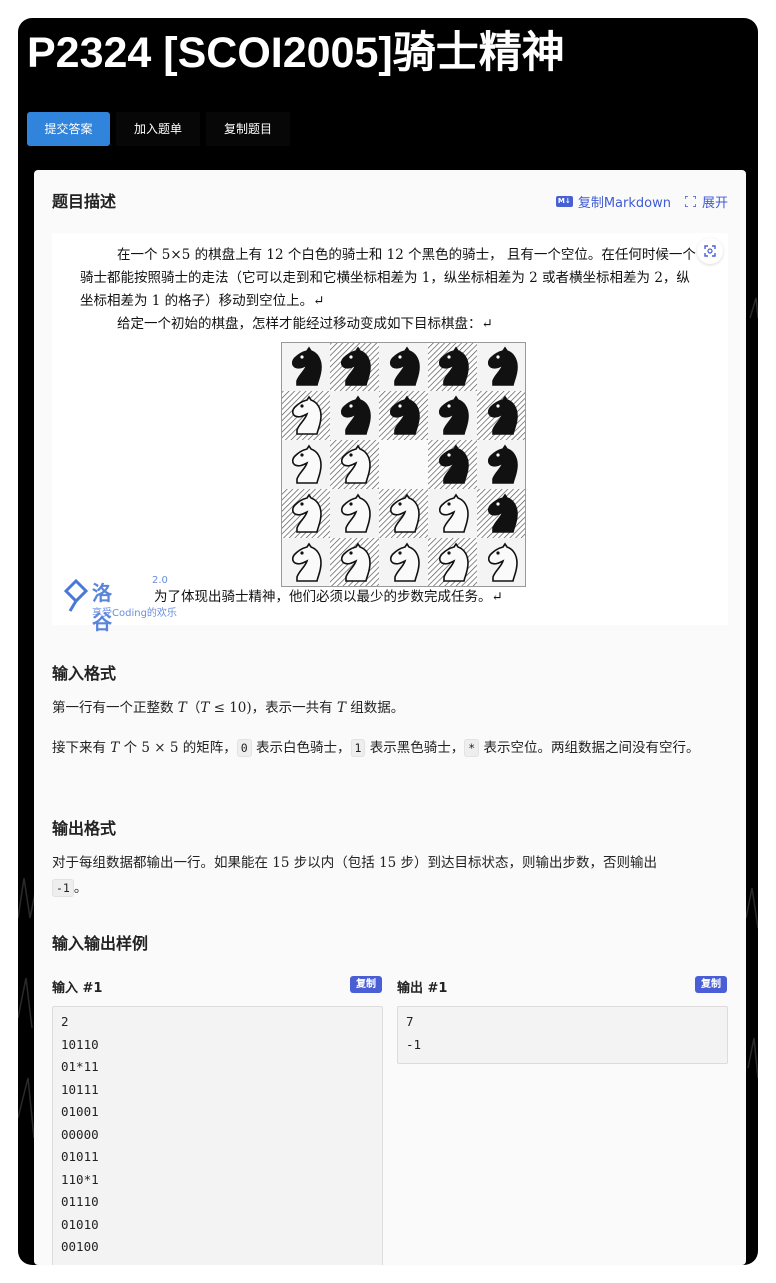 The width and height of the screenshot is (776, 1283). I want to click on sample-input-line: 00100, so click(80, 1246).